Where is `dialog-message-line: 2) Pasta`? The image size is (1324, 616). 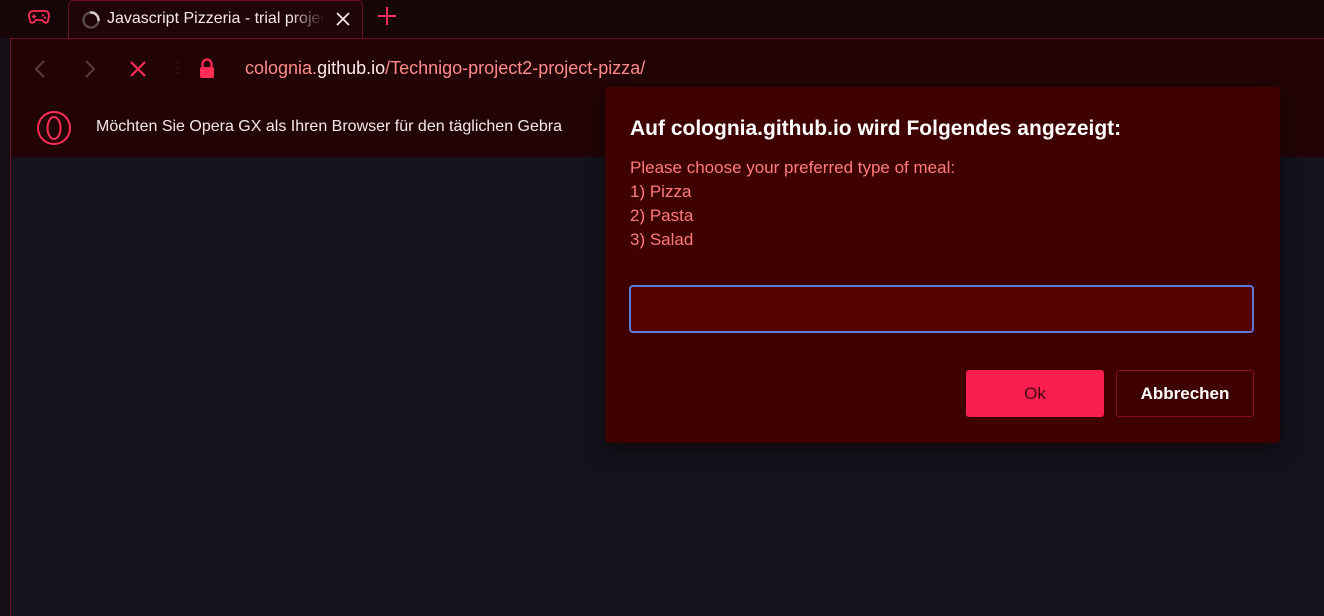
dialog-message-line: 2) Pasta is located at coordinates (662, 215).